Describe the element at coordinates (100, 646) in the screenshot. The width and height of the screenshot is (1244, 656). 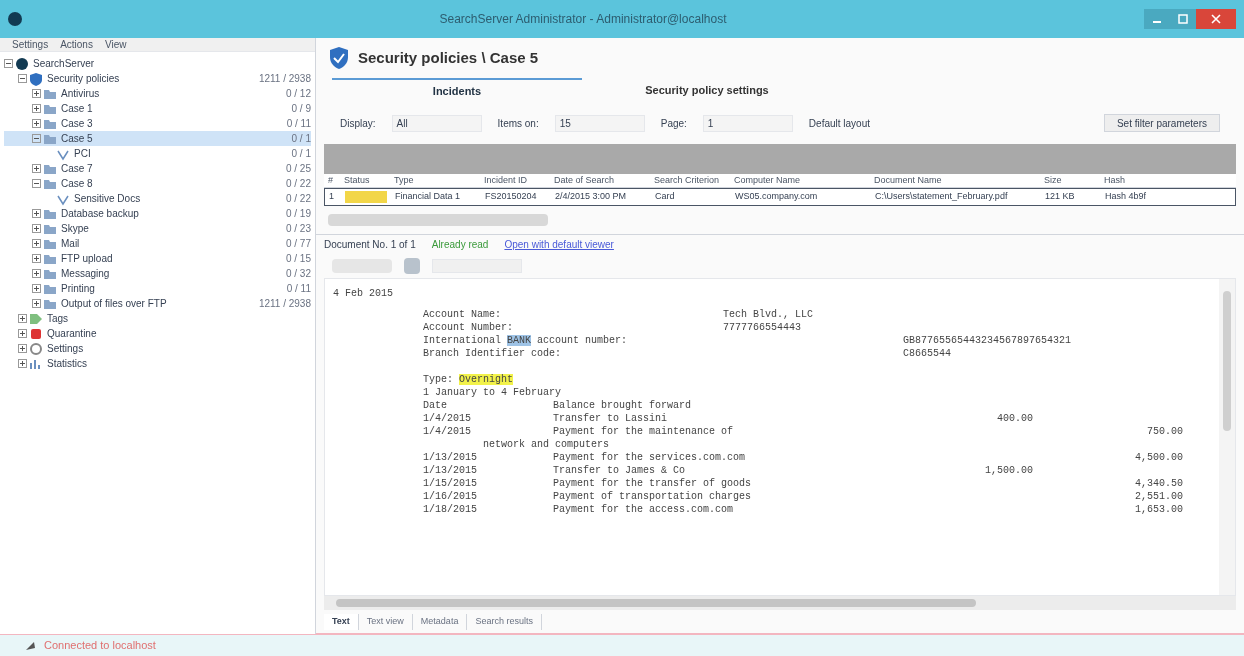
I see `status-text: Connected to localhost` at that location.